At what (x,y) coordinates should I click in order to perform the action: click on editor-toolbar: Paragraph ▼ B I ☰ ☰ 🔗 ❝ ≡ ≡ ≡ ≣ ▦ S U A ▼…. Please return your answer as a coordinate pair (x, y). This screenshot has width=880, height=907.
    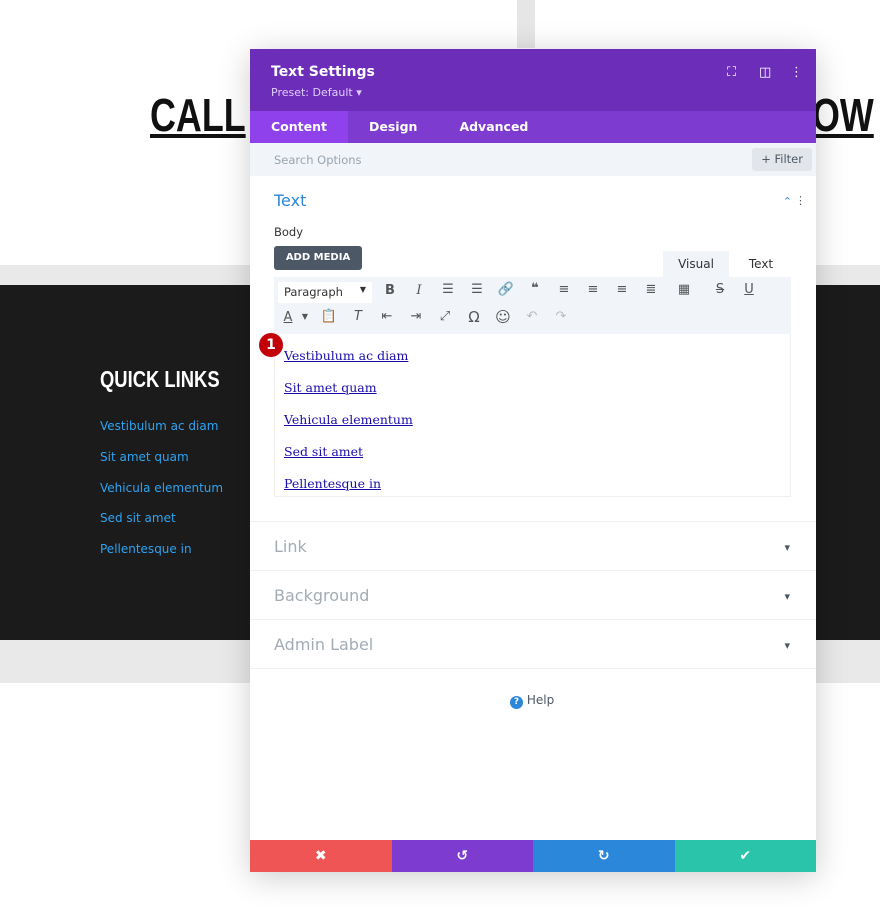
    Looking at the image, I should click on (532, 305).